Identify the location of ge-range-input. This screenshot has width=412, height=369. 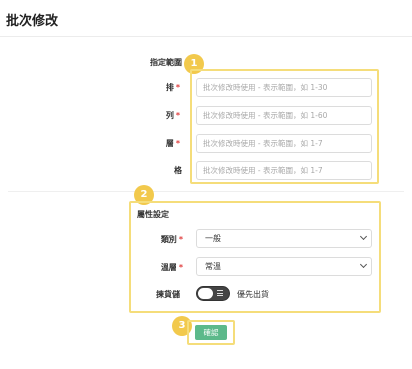
(284, 170).